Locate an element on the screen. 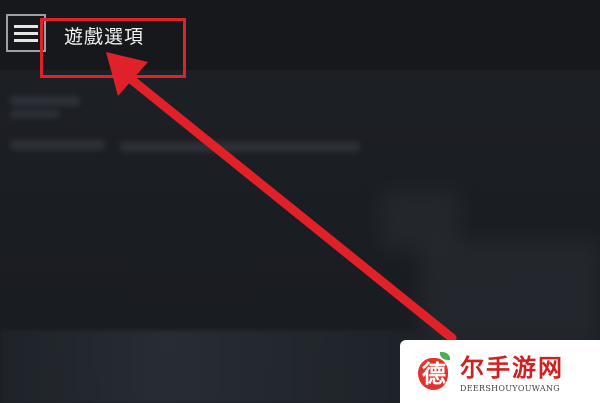  watermark-domain: DEERSHOUYOUWANG is located at coordinates (510, 388).